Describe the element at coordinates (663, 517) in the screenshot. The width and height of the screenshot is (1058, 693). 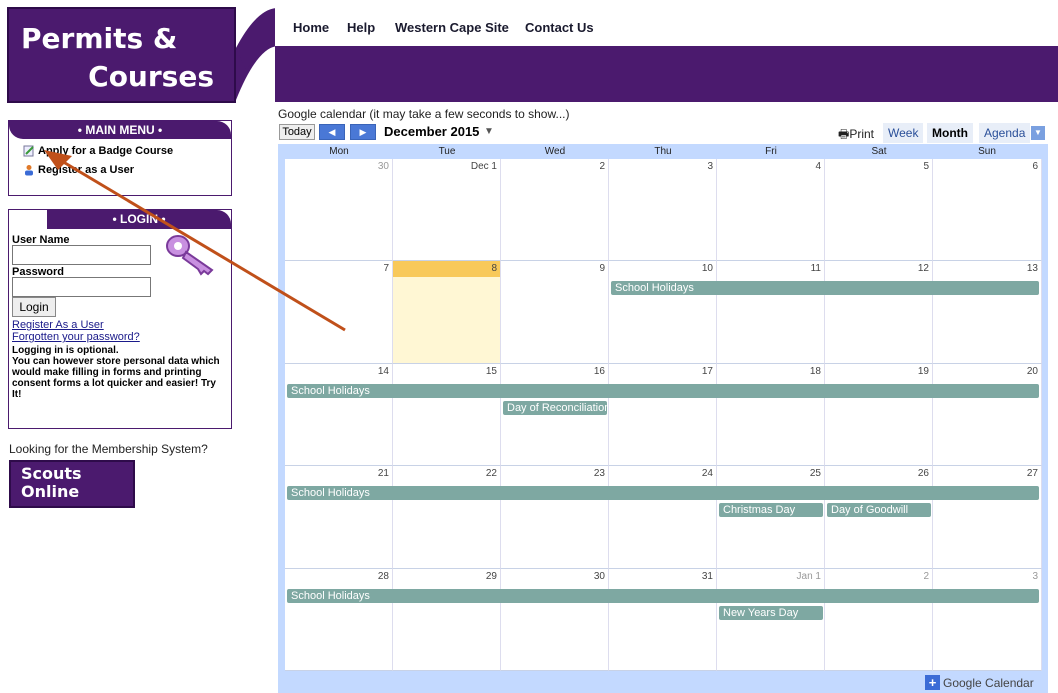
I see `day-cell: 24` at that location.